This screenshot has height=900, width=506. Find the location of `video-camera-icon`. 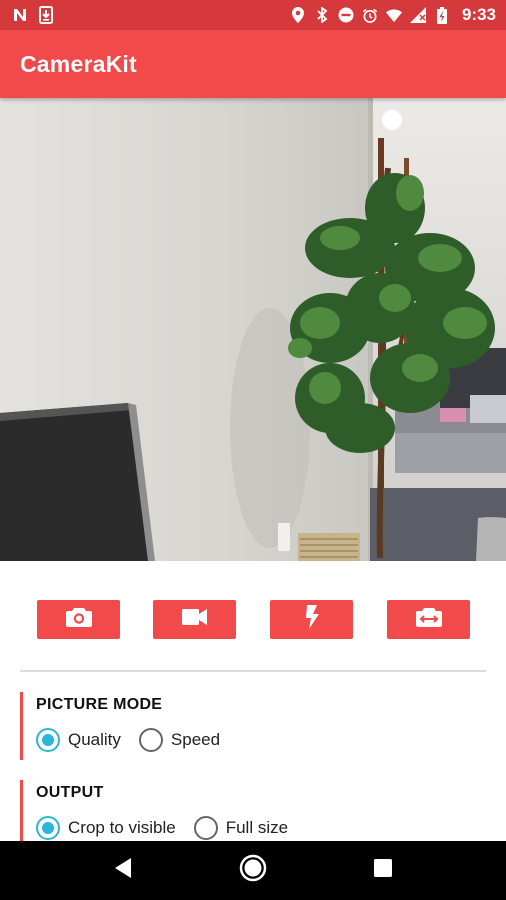

video-camera-icon is located at coordinates (194, 619).